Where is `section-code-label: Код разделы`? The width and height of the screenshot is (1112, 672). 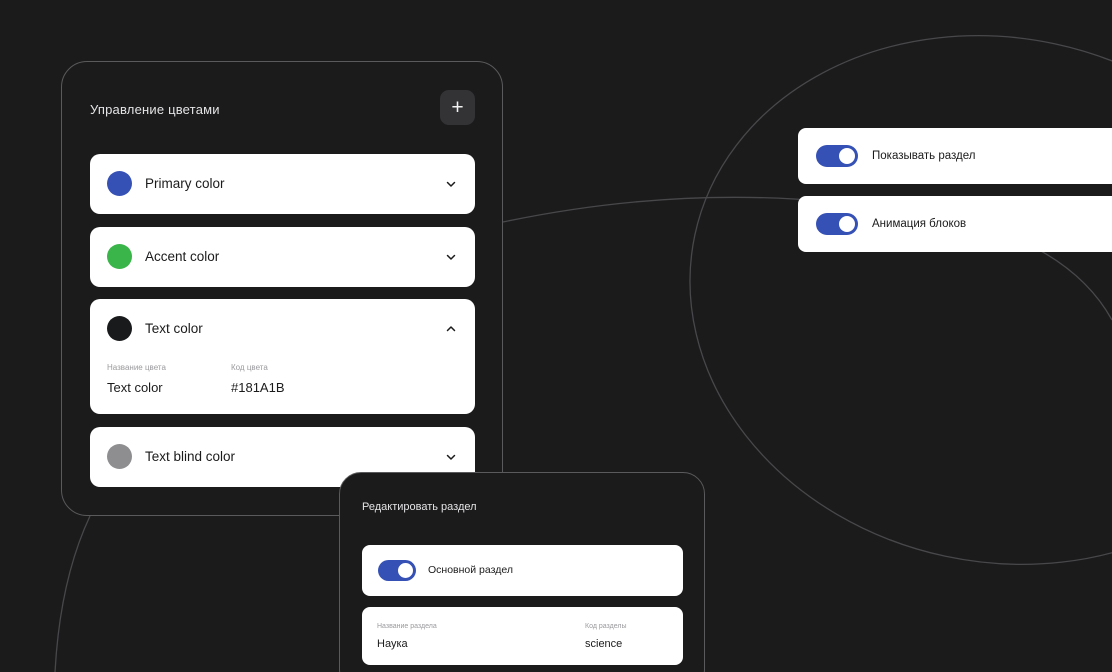
section-code-label: Код разделы is located at coordinates (606, 626).